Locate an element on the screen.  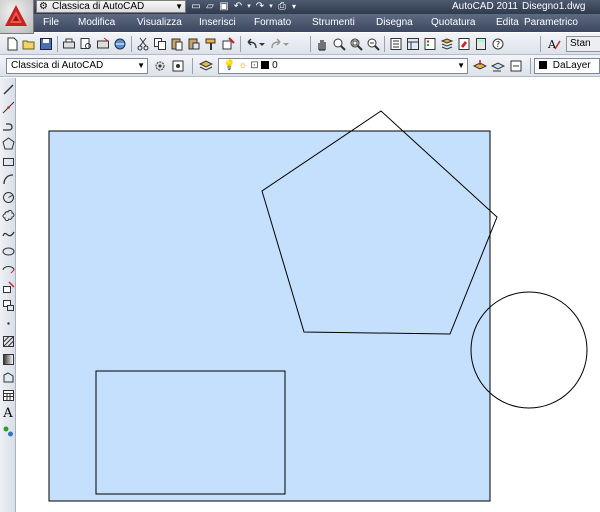
text-style-button: A is located at coordinates (554, 44).